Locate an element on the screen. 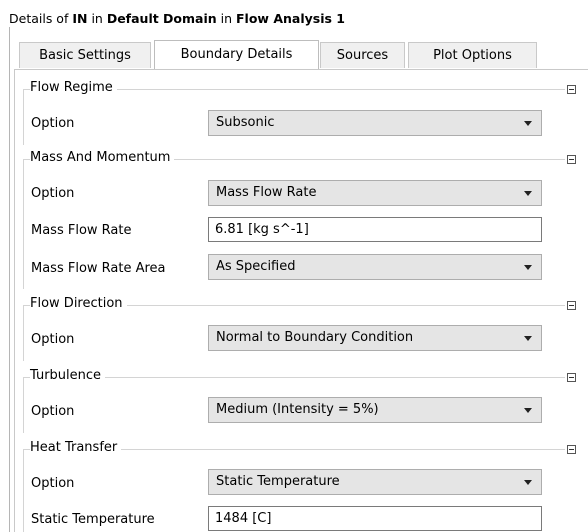 The width and height of the screenshot is (588, 532). panel-left-border is located at coordinates (9, 279).